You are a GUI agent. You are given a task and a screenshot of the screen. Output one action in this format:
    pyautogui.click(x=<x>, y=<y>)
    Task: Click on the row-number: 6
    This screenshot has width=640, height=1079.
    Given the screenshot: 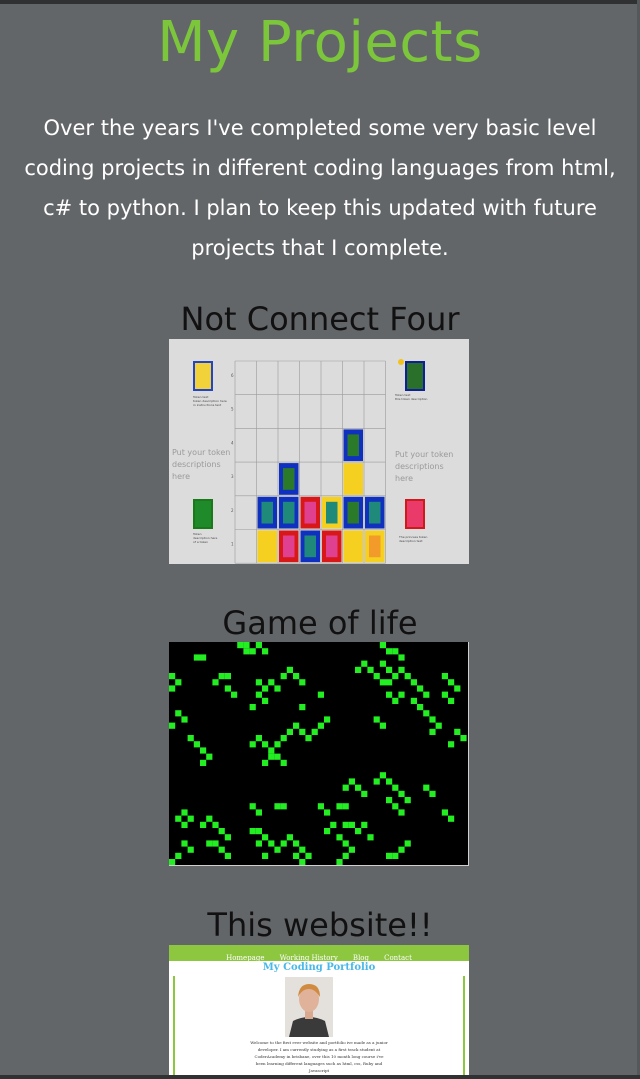 What is the action you would take?
    pyautogui.click(x=232, y=375)
    